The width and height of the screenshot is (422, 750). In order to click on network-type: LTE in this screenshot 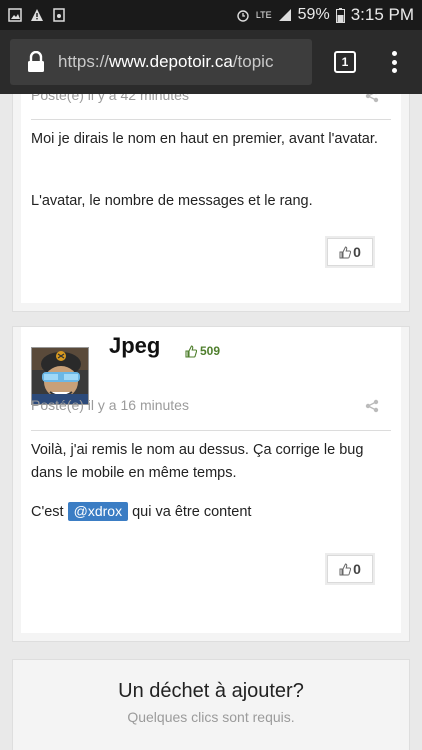, I will do `click(263, 14)`.